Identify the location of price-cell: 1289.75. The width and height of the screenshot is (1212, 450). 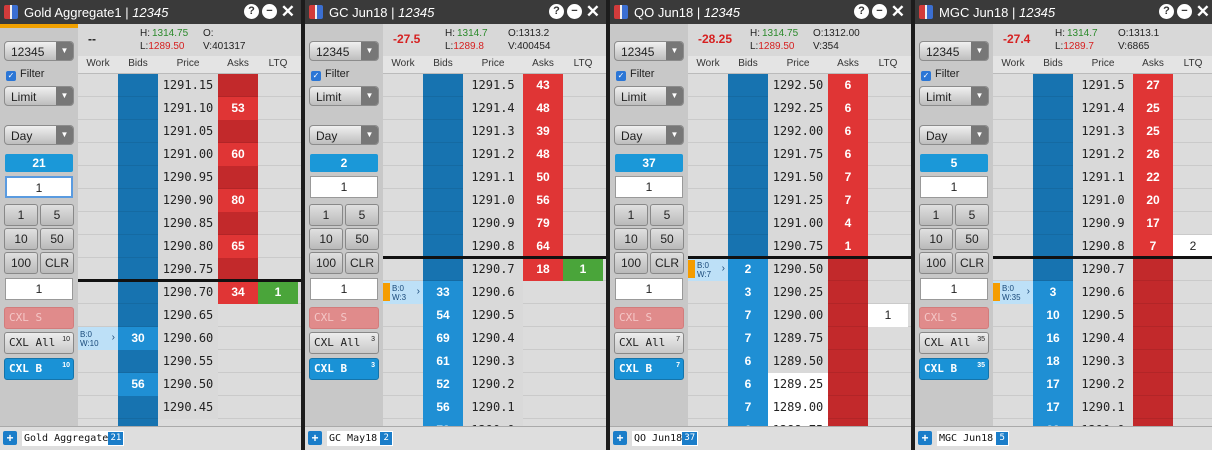
(798, 338).